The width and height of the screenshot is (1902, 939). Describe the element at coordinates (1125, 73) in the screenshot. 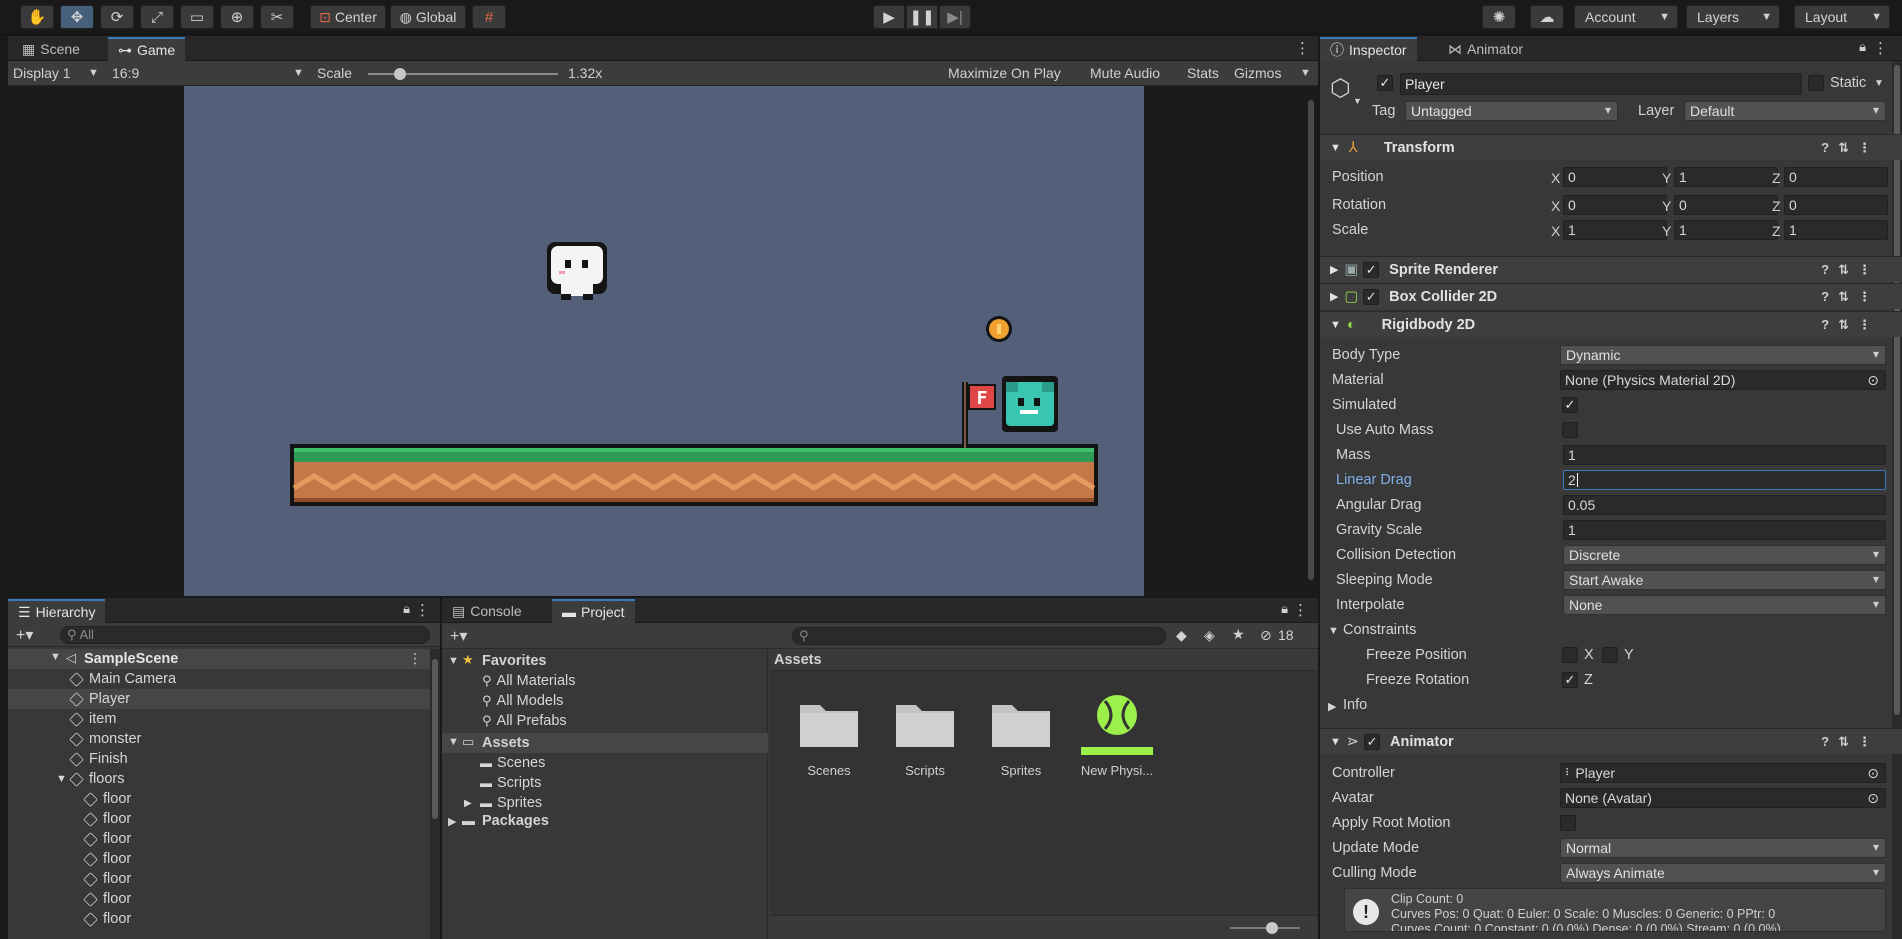

I see `mute-audio-button: Mute Audio` at that location.